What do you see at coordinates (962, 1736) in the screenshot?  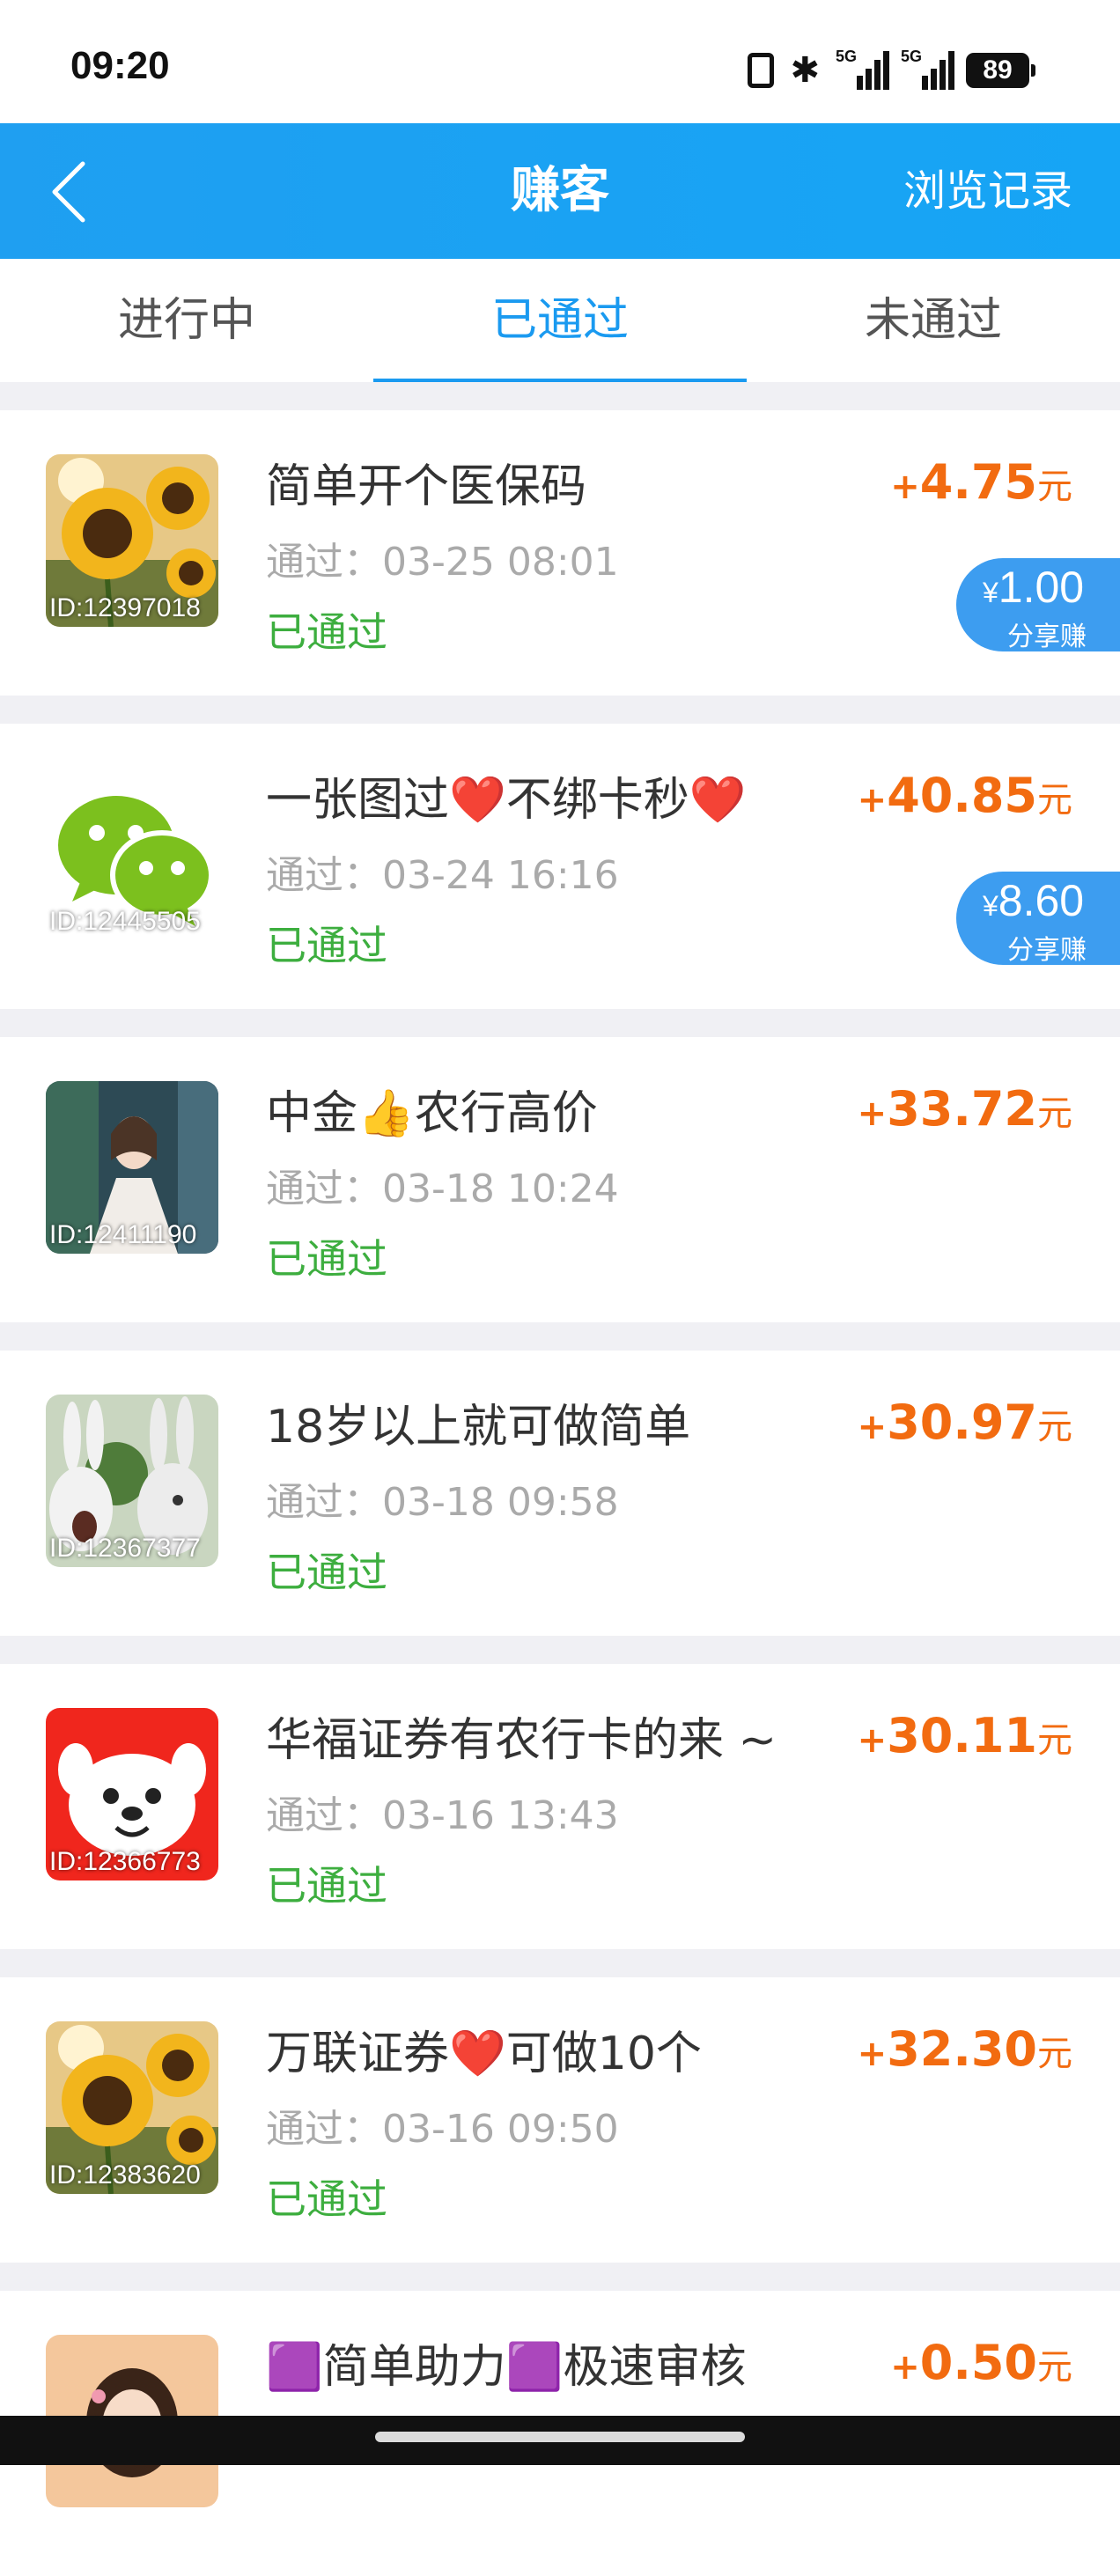 I see `reward-value: 30.11` at bounding box center [962, 1736].